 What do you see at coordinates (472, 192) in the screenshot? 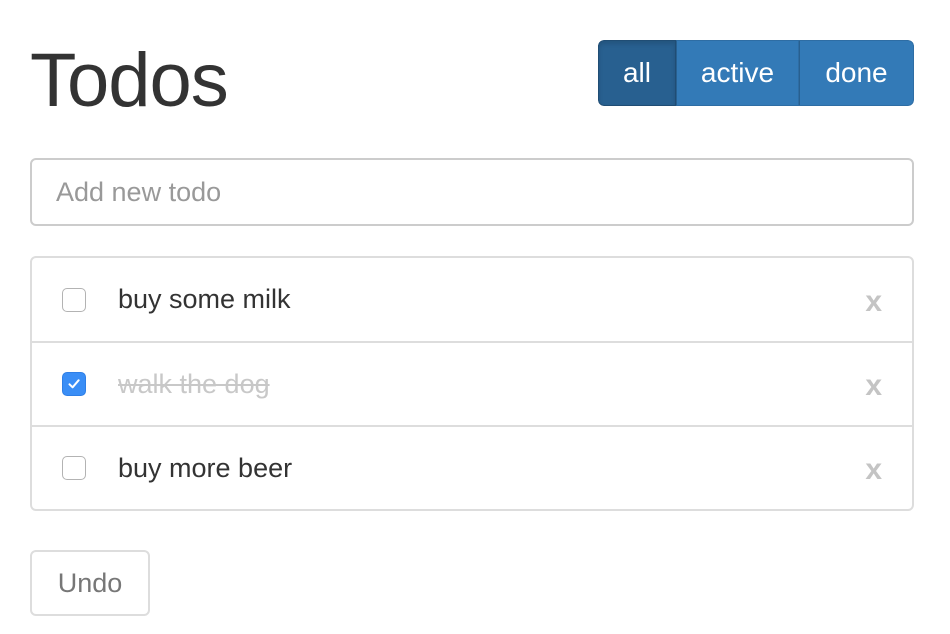
I see `new-todo-input` at bounding box center [472, 192].